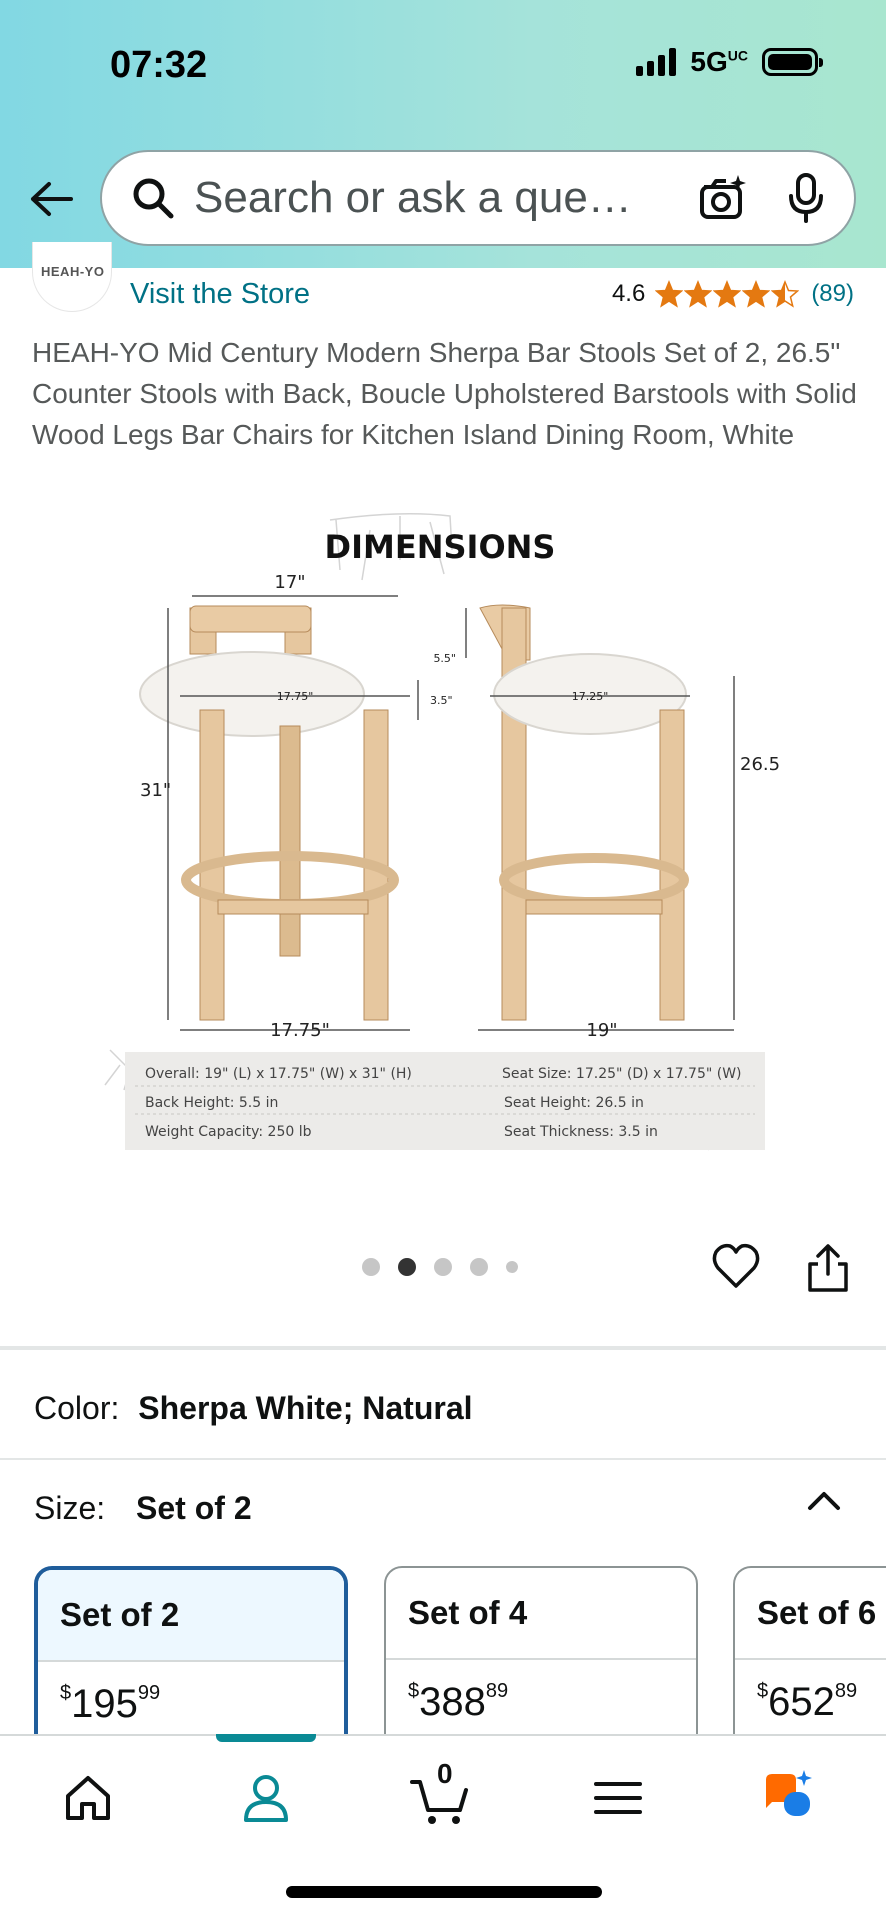 The width and height of the screenshot is (886, 1920). Describe the element at coordinates (785, 294) in the screenshot. I see `star-half-icon` at that location.